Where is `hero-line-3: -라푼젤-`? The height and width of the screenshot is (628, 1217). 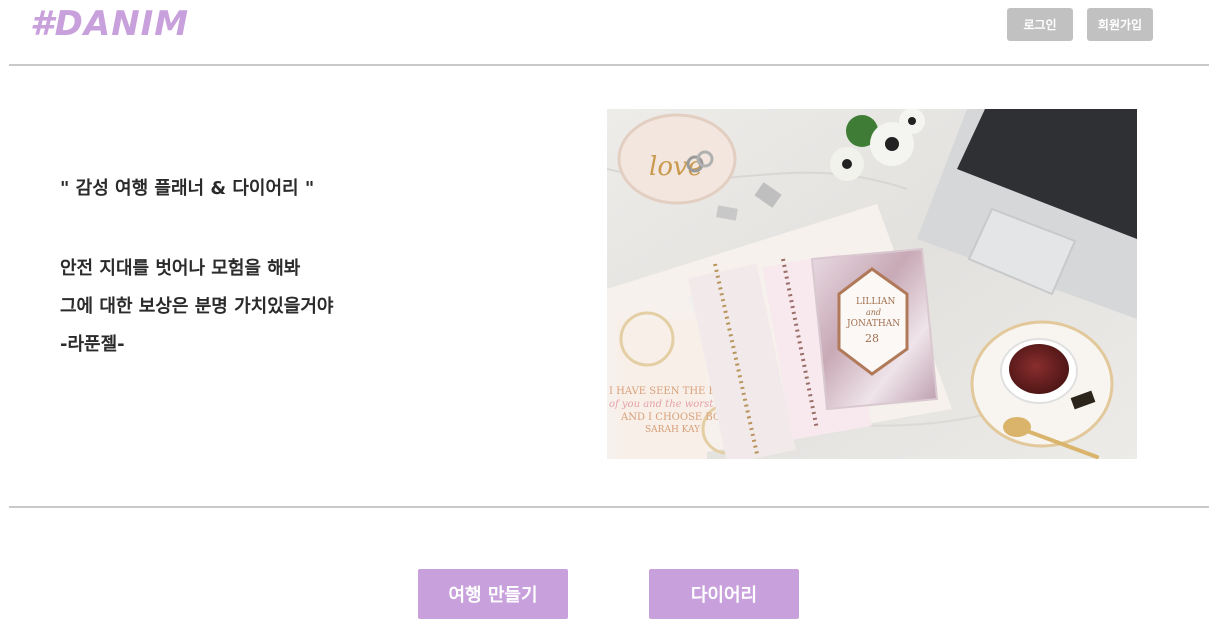
hero-line-3: -라푼젤- is located at coordinates (92, 344).